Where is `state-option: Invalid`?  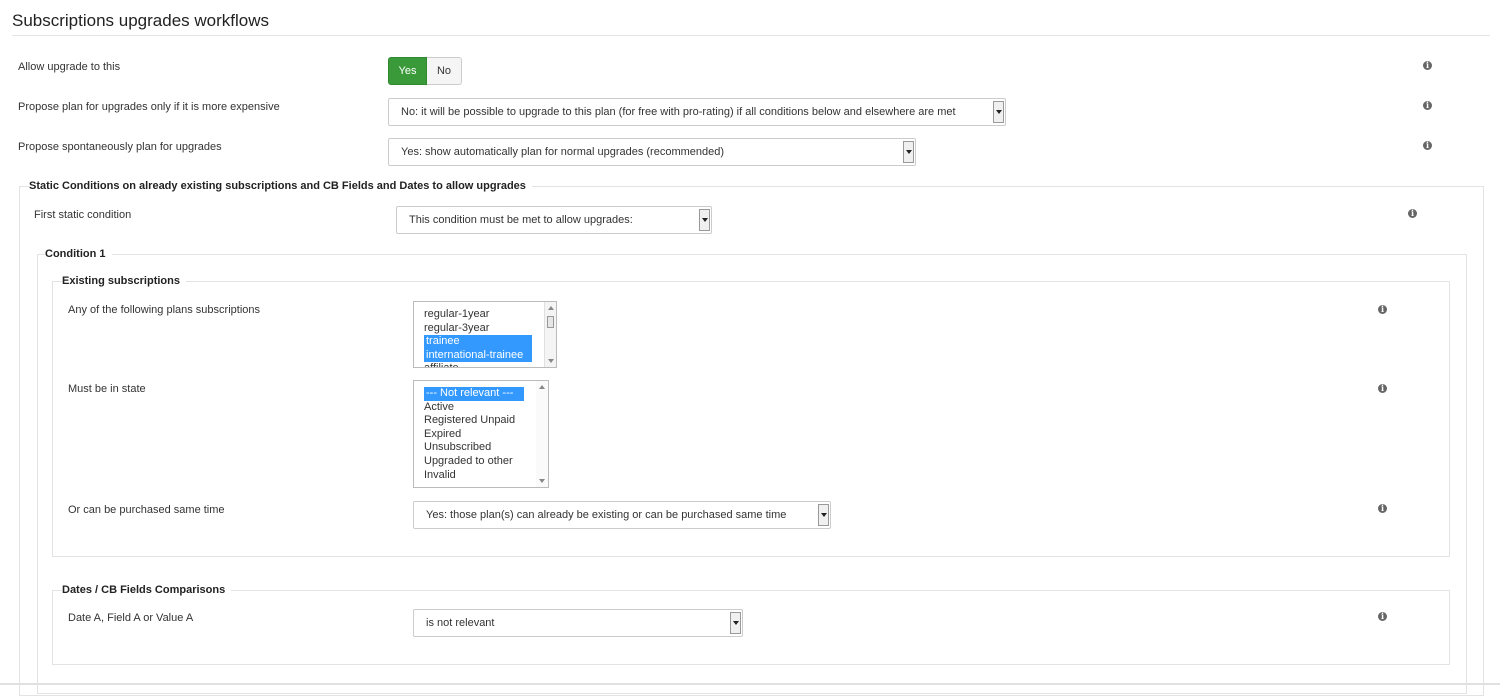 state-option: Invalid is located at coordinates (481, 476).